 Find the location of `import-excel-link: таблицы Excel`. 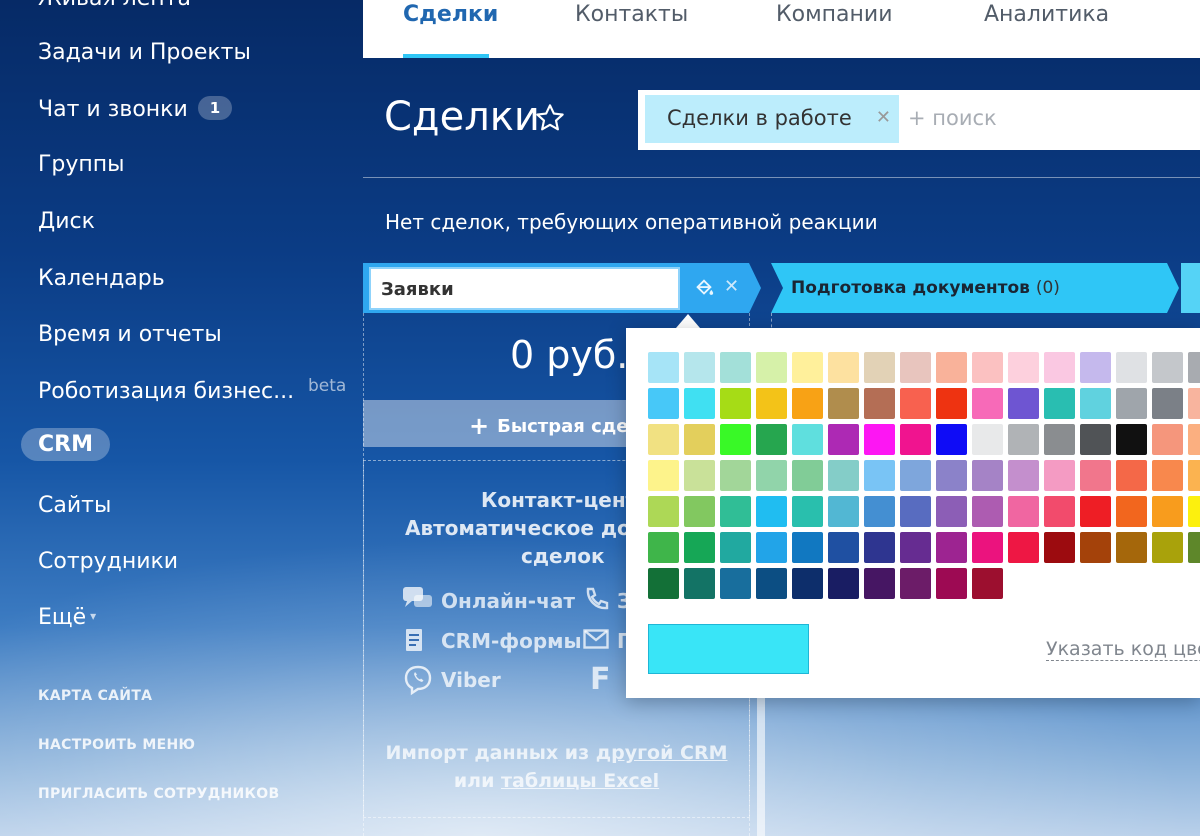

import-excel-link: таблицы Excel is located at coordinates (580, 781).